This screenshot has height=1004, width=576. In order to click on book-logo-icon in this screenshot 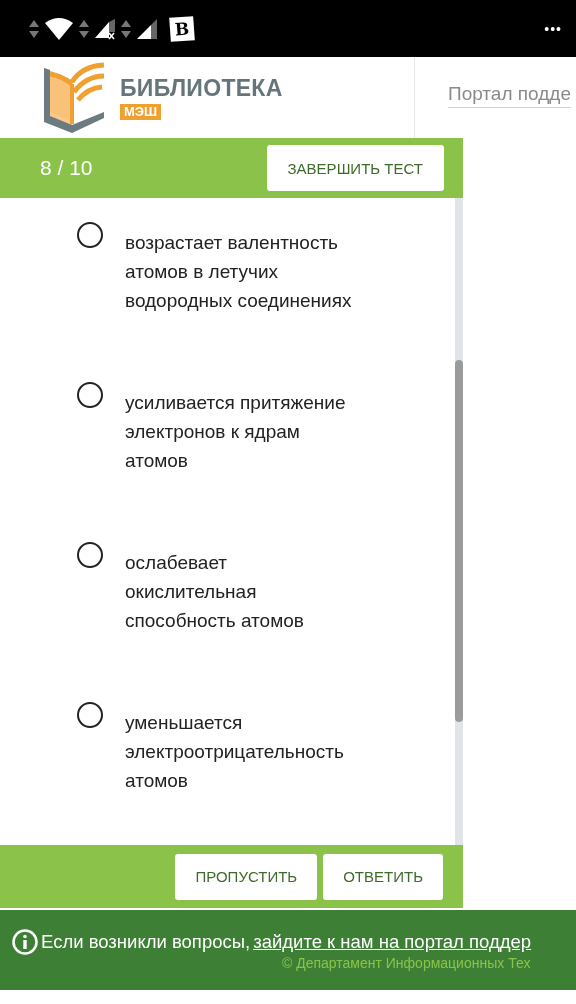, I will do `click(74, 97)`.